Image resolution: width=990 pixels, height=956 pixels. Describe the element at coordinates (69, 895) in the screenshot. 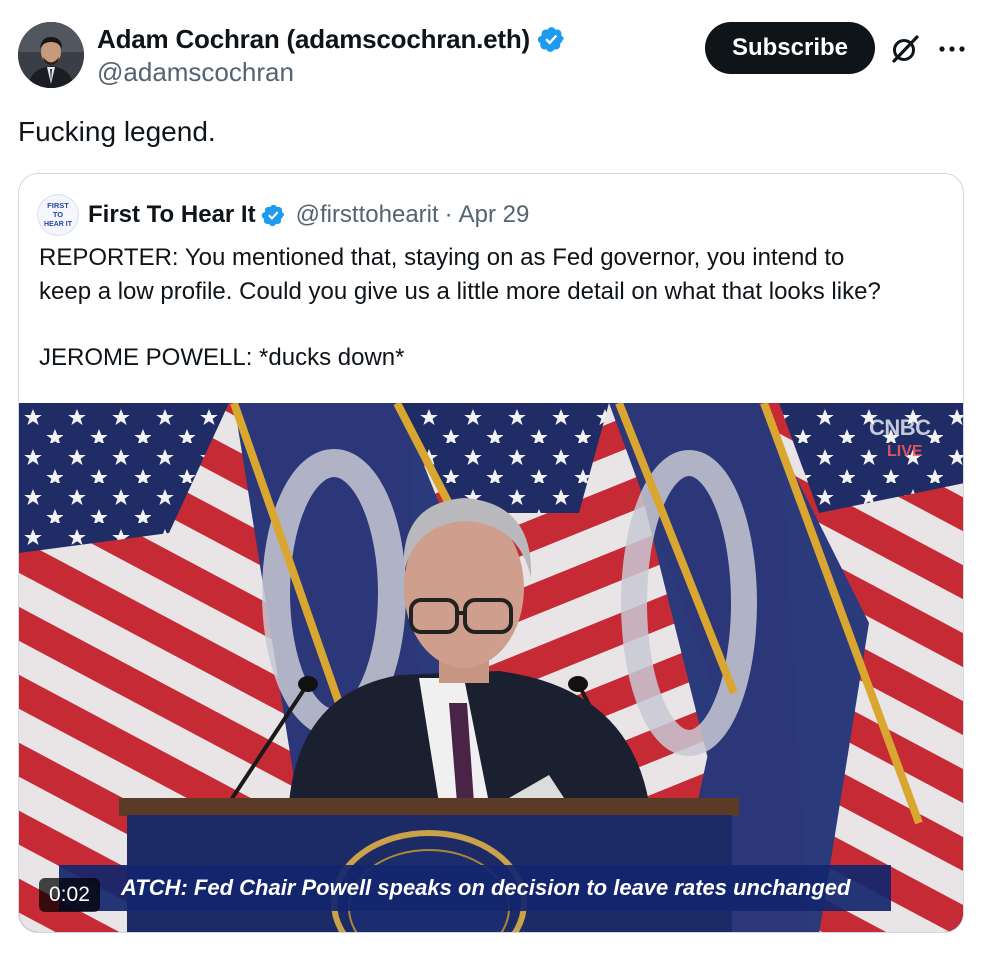

I see `video-timer: 0:02` at that location.